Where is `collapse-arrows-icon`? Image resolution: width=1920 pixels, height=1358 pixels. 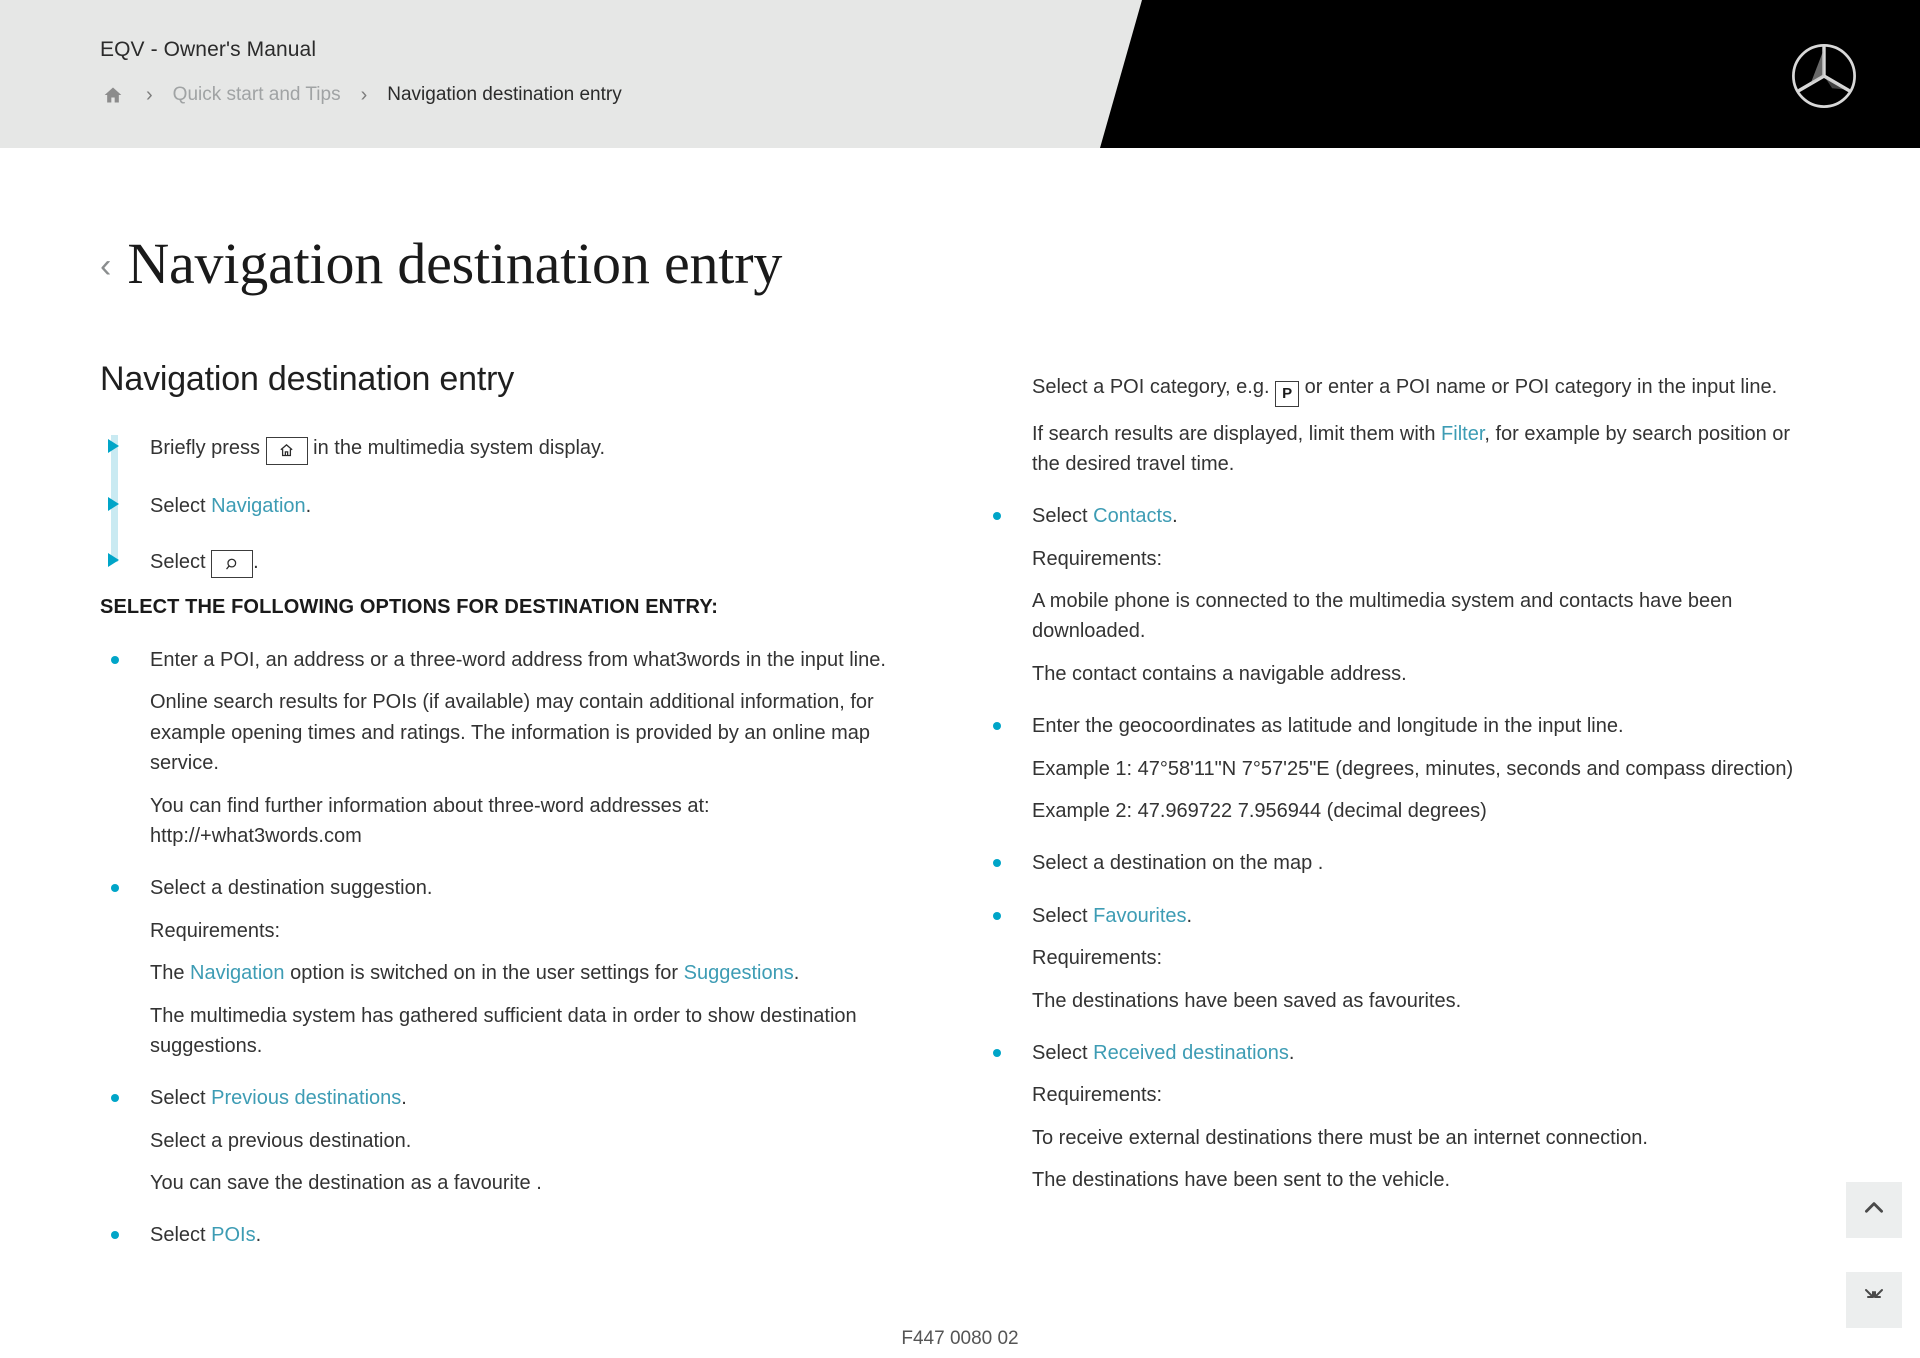 collapse-arrows-icon is located at coordinates (1874, 1300).